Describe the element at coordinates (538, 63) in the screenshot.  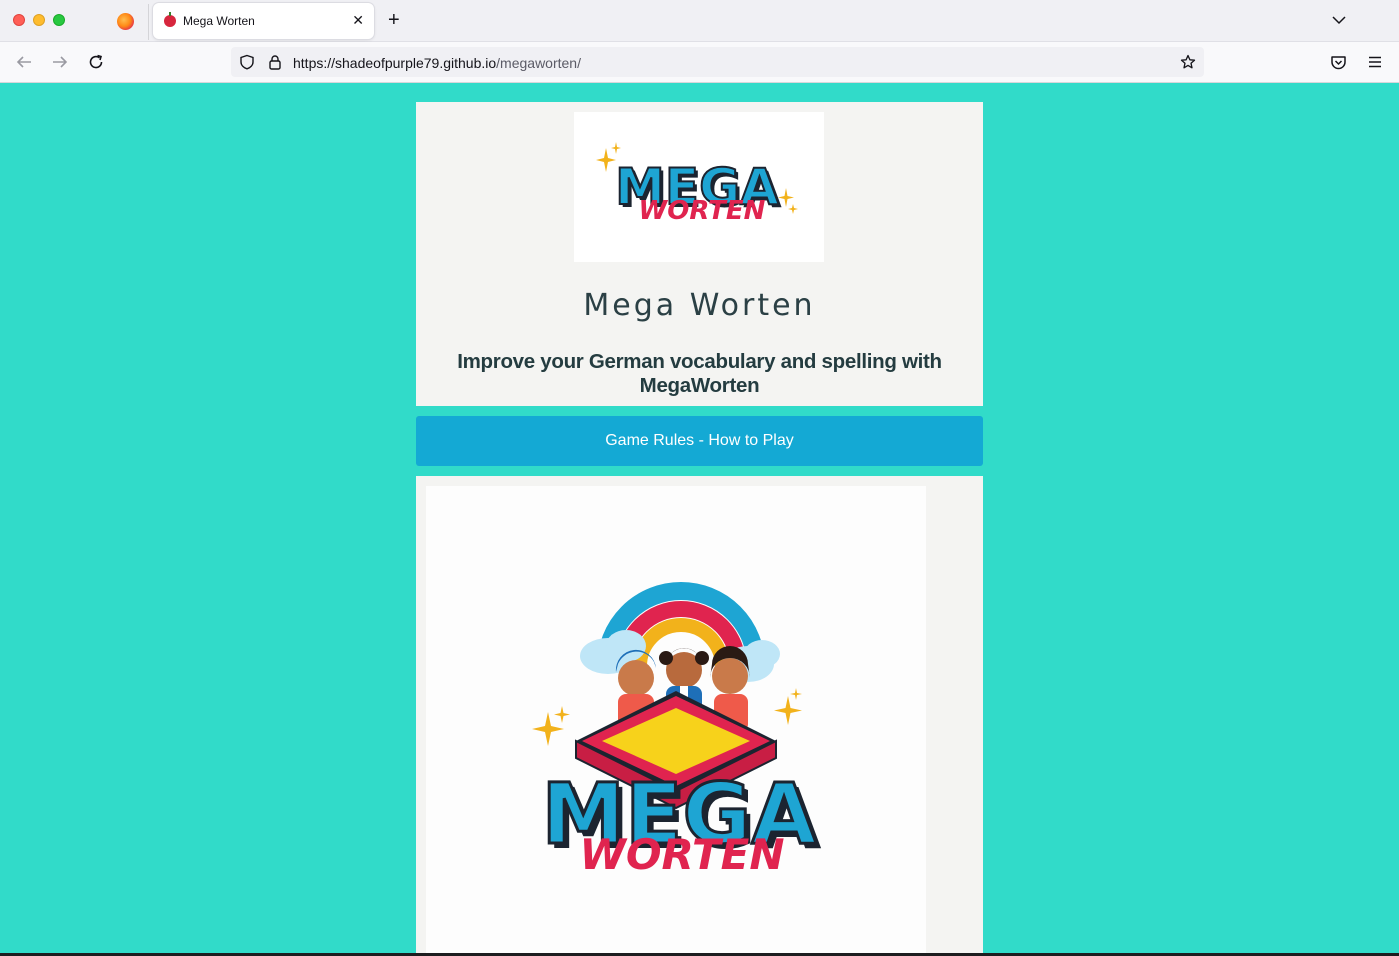
I see `url-path: /megaworten/` at that location.